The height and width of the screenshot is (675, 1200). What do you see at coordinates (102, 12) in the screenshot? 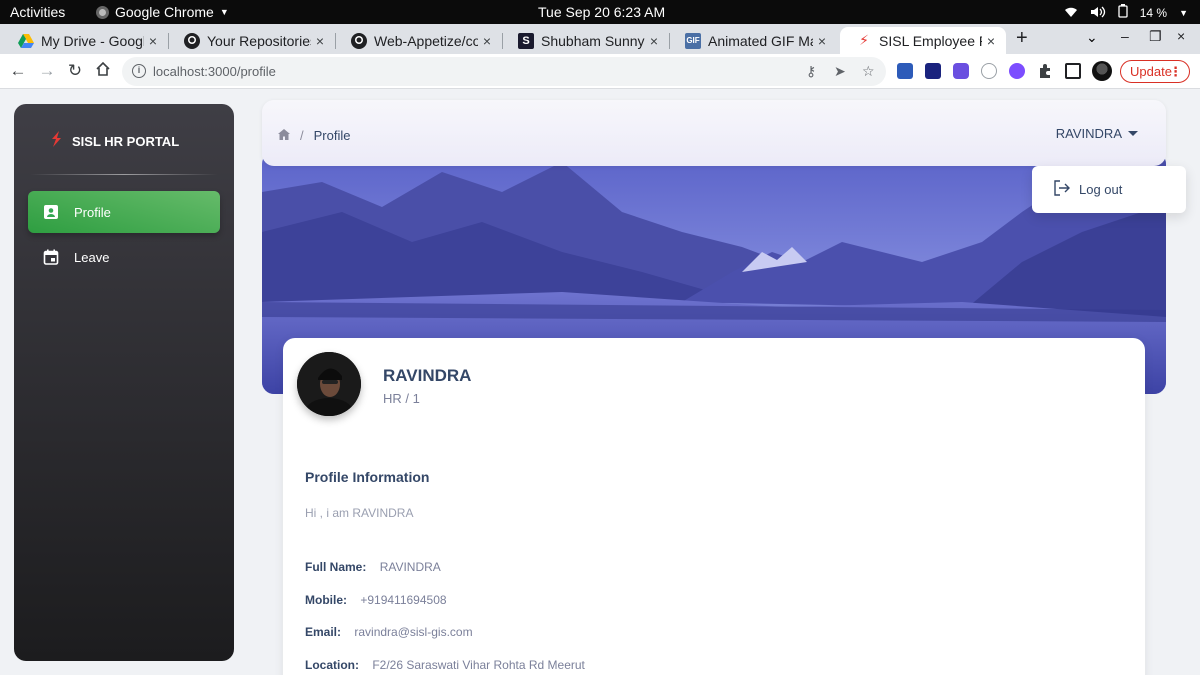
I see `chrome-icon` at bounding box center [102, 12].